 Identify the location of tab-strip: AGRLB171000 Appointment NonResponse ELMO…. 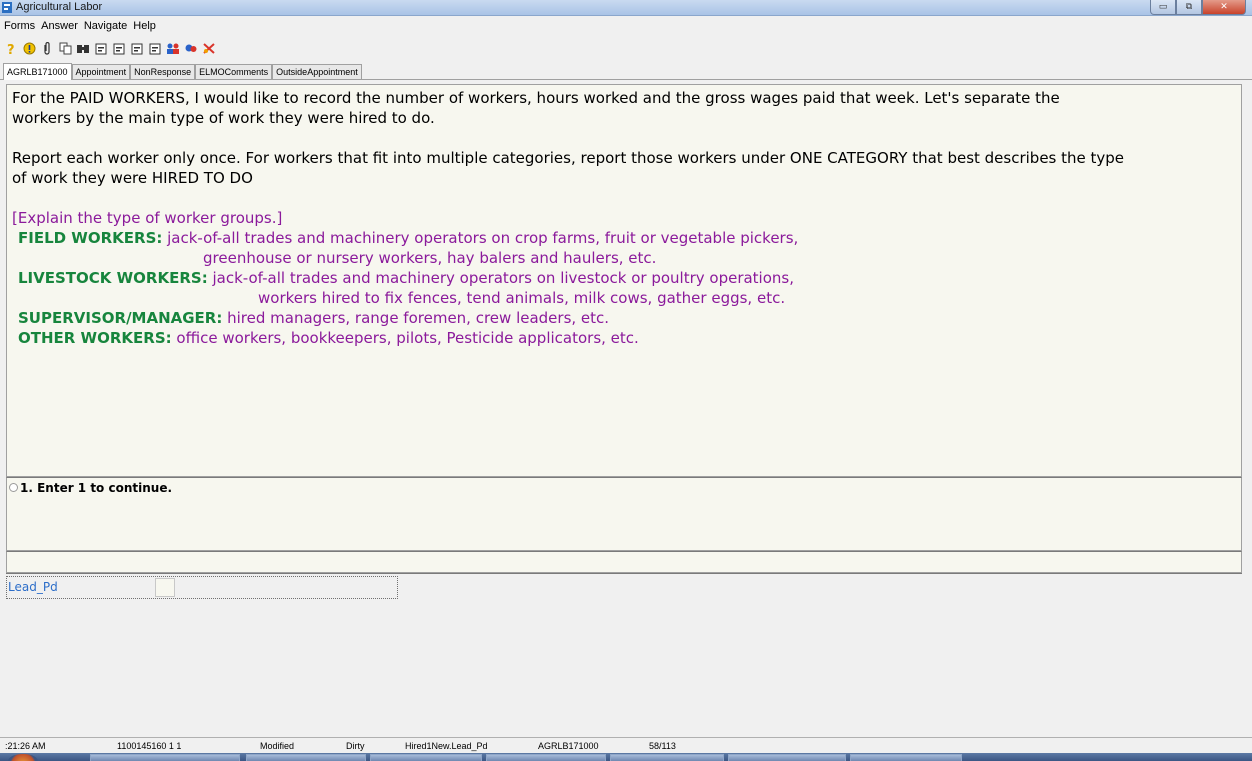
(626, 71).